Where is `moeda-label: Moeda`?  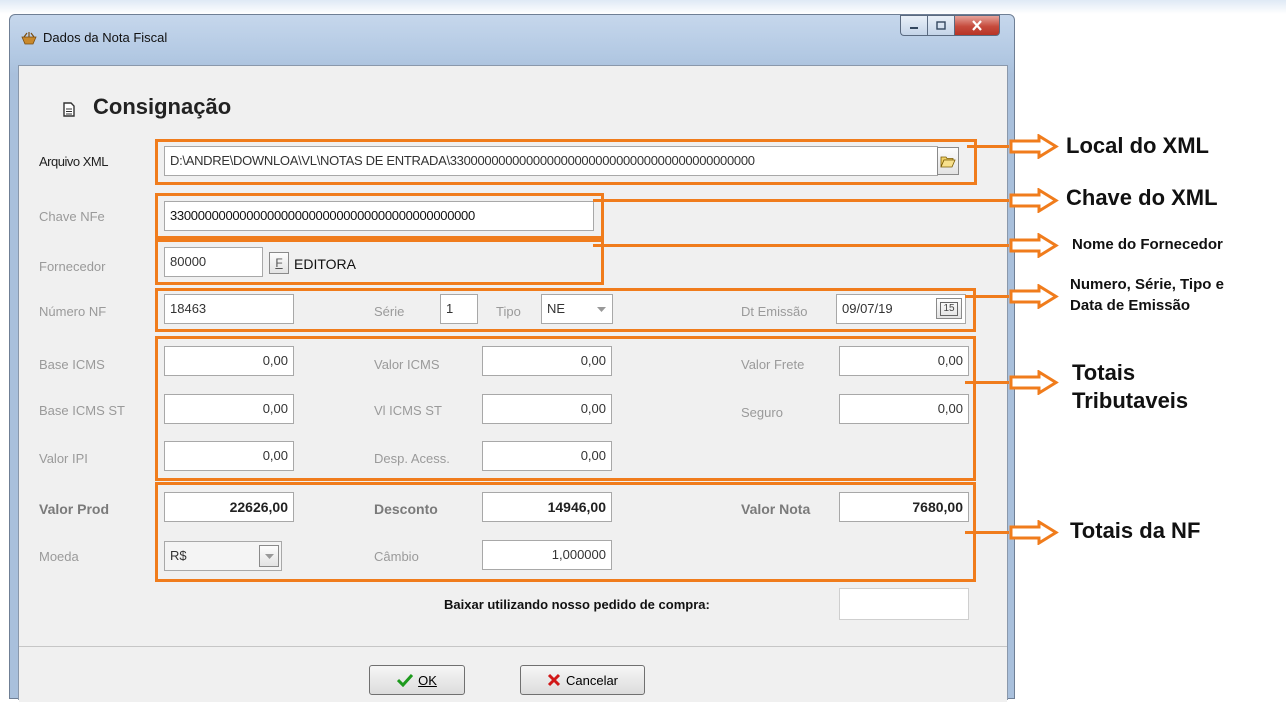 moeda-label: Moeda is located at coordinates (59, 556).